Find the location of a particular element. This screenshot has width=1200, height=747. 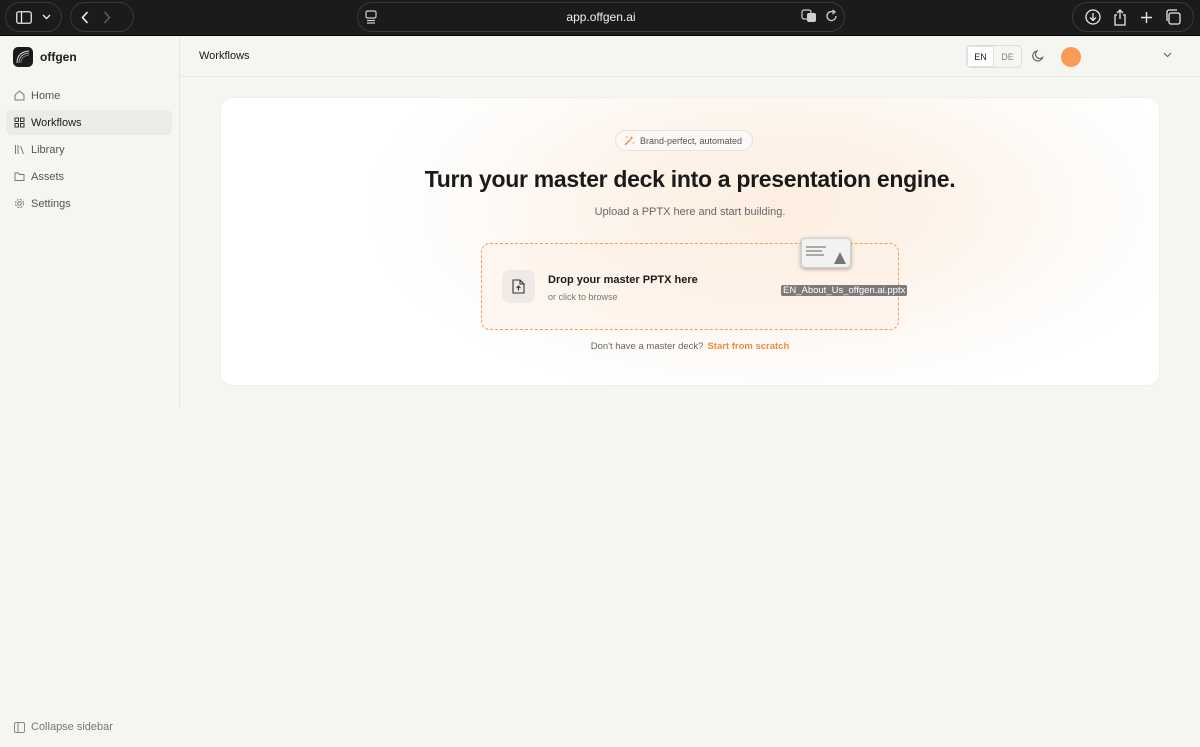

file-upload-icon is located at coordinates (518, 286).